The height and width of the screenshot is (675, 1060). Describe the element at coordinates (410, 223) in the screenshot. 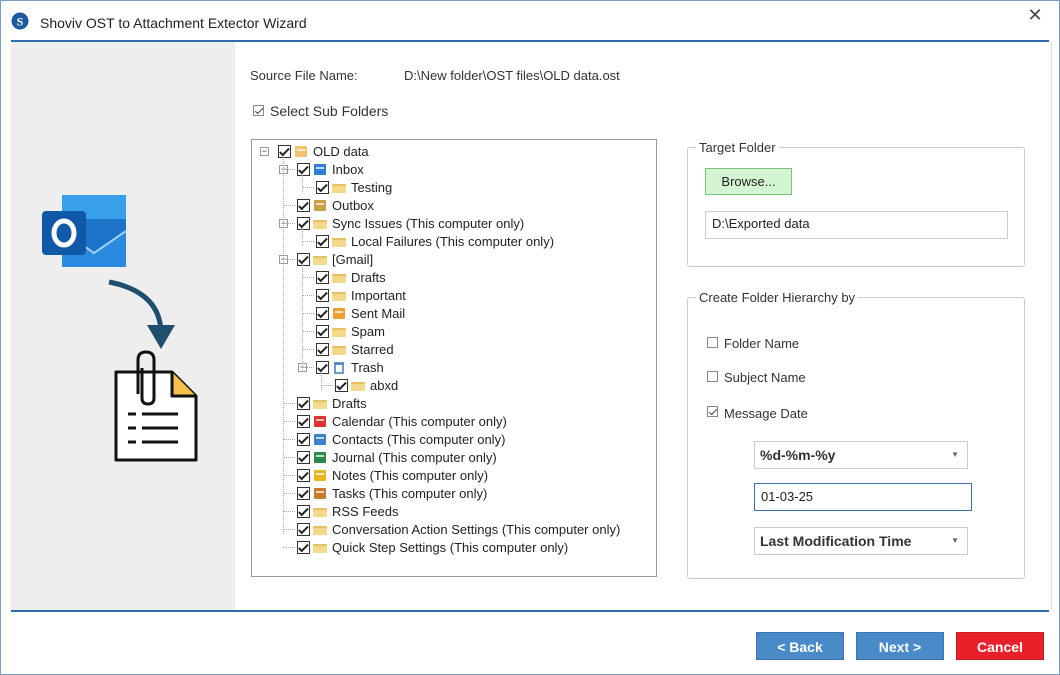

I see `tree-item: Sync Issues (This computer only)` at that location.